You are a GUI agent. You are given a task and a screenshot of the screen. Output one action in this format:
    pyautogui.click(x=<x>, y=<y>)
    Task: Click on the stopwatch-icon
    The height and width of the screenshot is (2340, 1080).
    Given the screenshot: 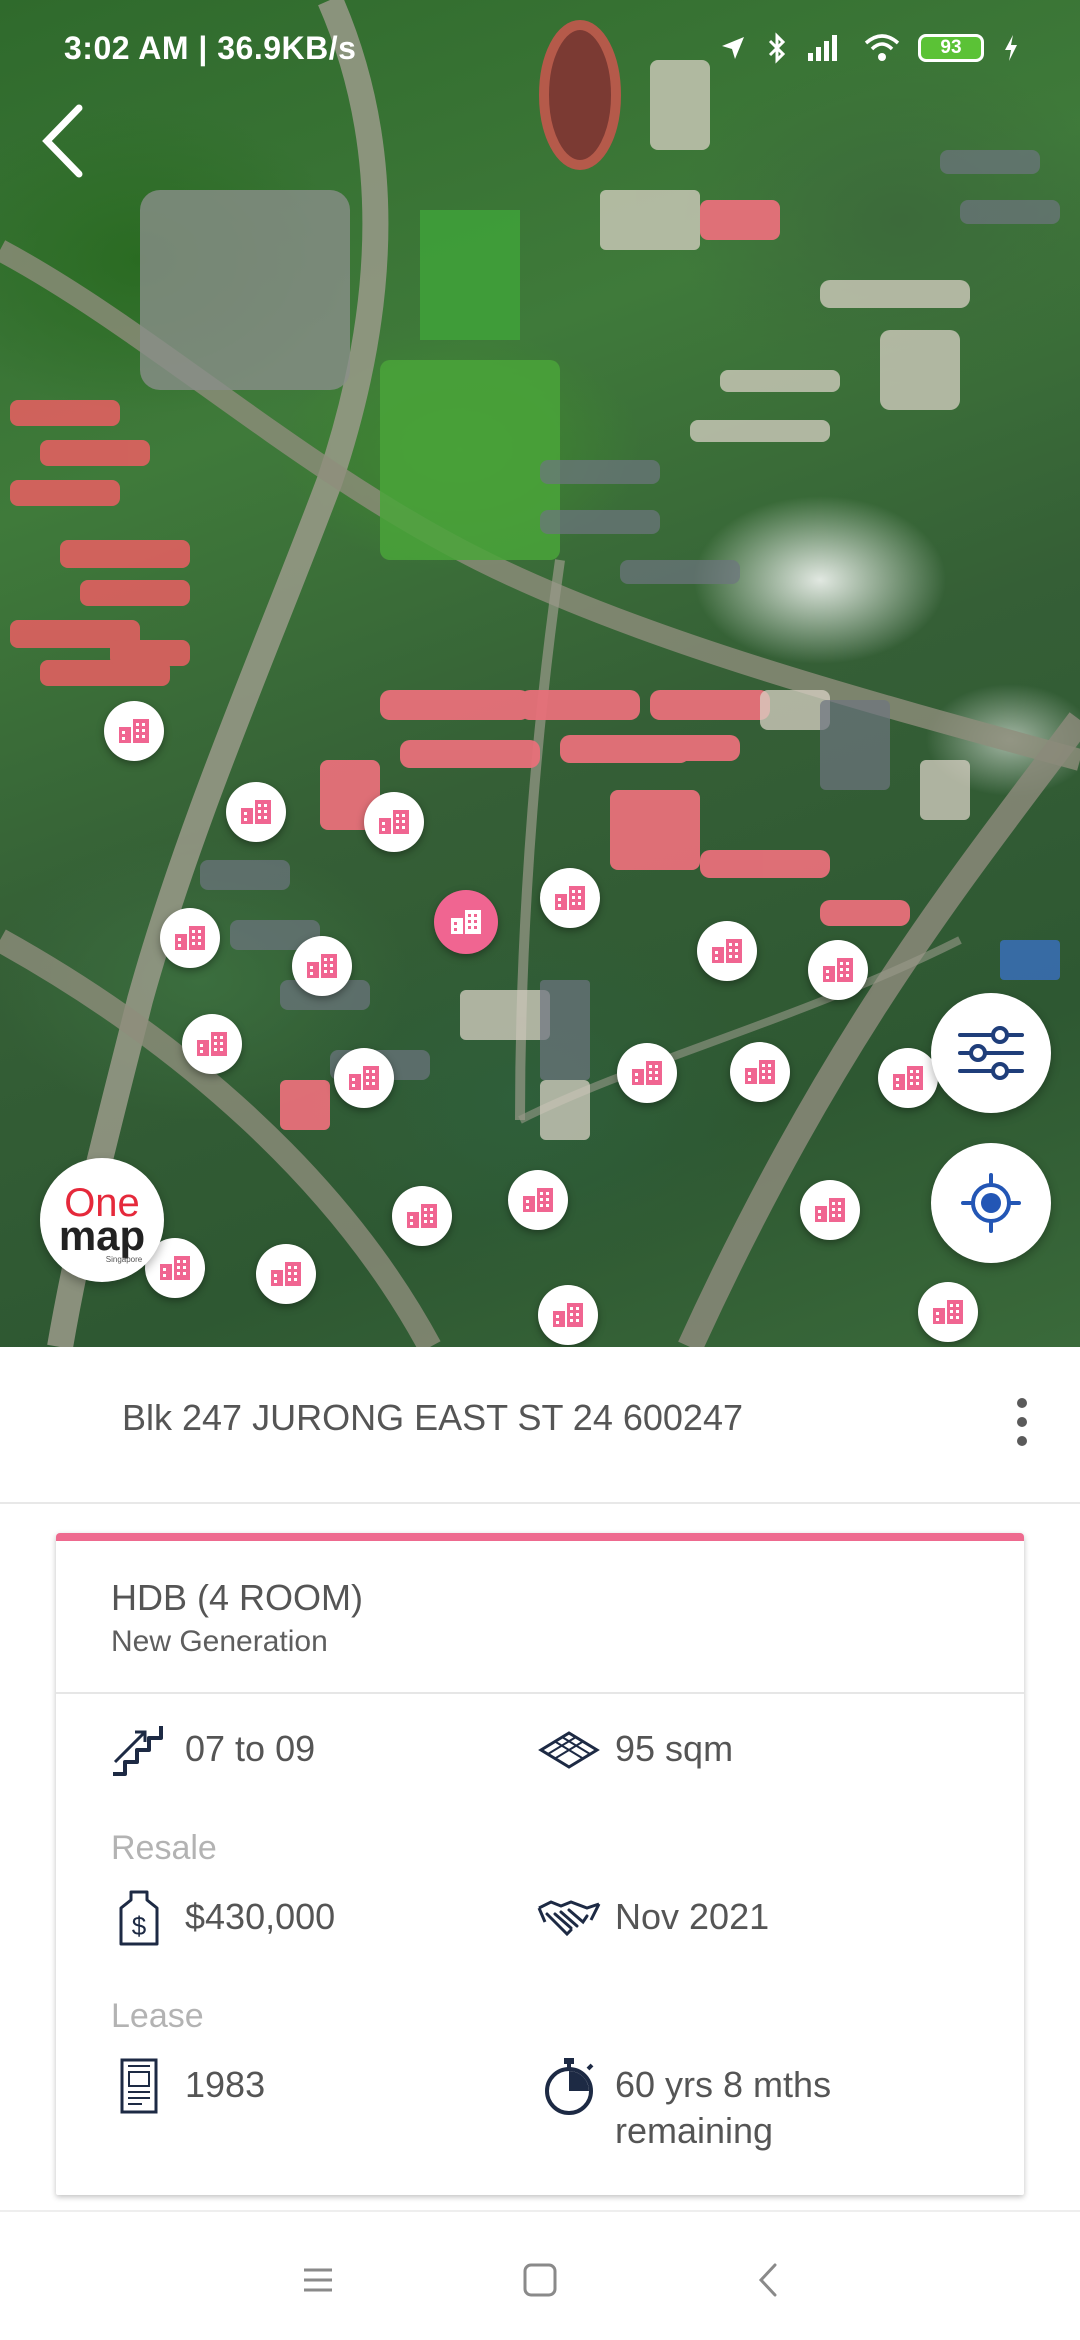 What is the action you would take?
    pyautogui.click(x=569, y=2086)
    